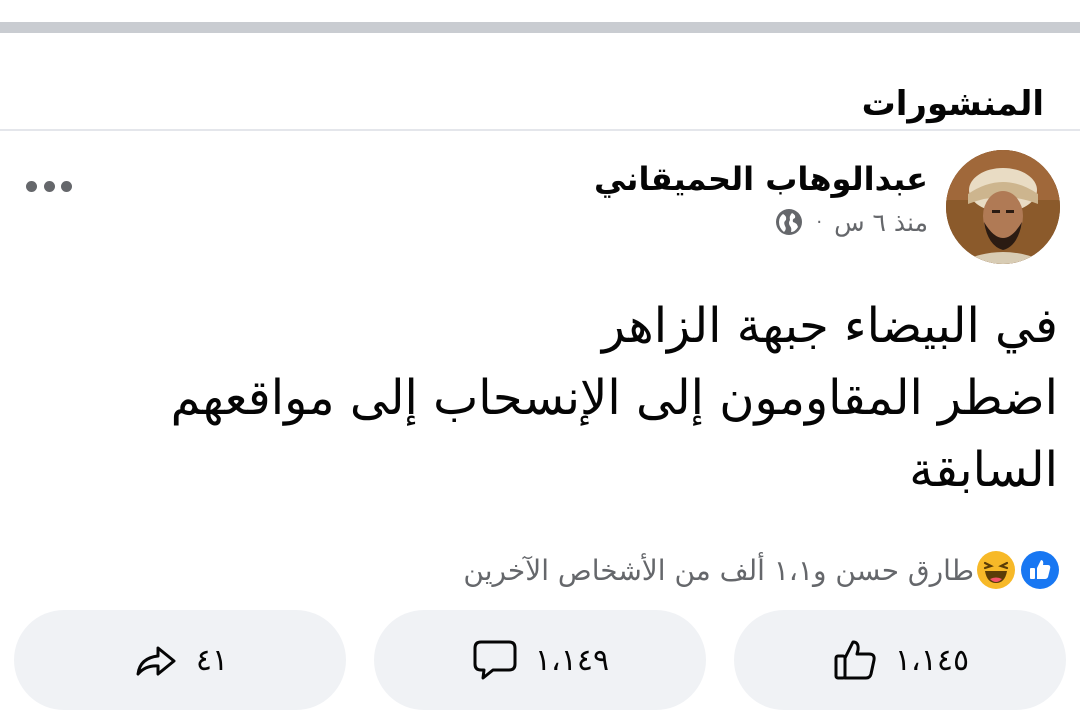 This screenshot has width=1080, height=710. I want to click on post-actions: ٤١ ١،١٤٩ ١،١٤٥, so click(540, 660).